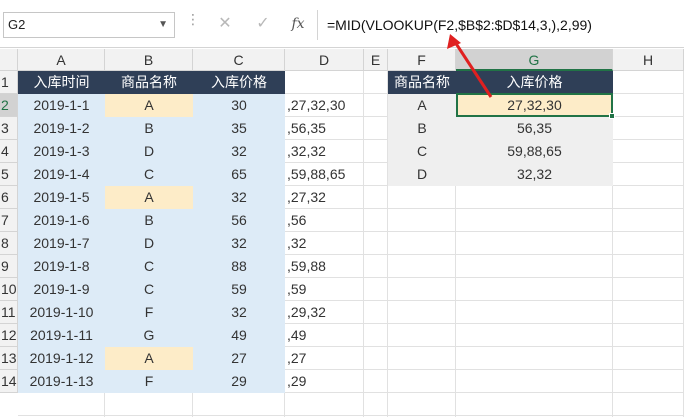  Describe the element at coordinates (324, 151) in the screenshot. I see `helper-cell: ,32,32` at that location.